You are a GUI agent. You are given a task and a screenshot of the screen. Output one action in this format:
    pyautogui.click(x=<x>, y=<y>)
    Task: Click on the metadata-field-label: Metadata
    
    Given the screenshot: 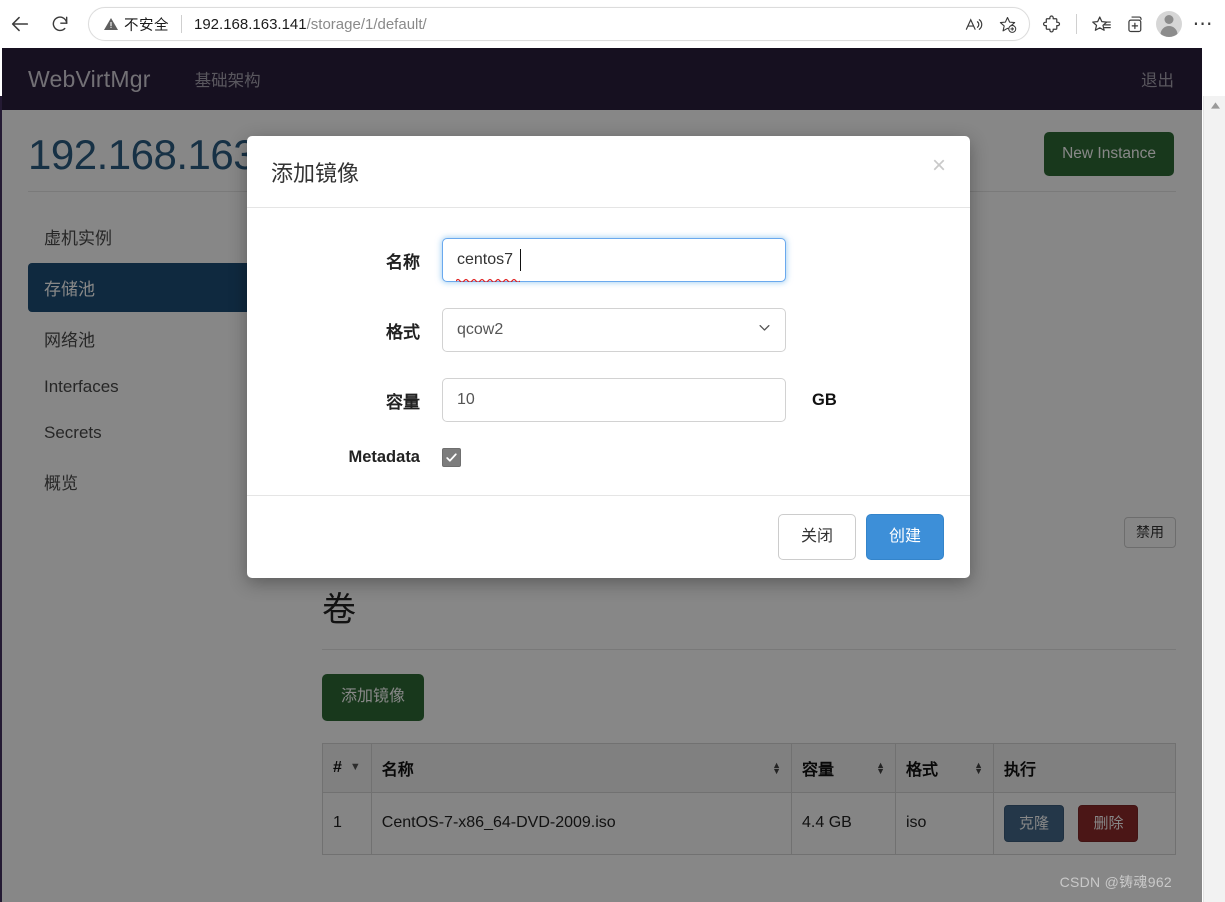 What is the action you would take?
    pyautogui.click(x=384, y=457)
    